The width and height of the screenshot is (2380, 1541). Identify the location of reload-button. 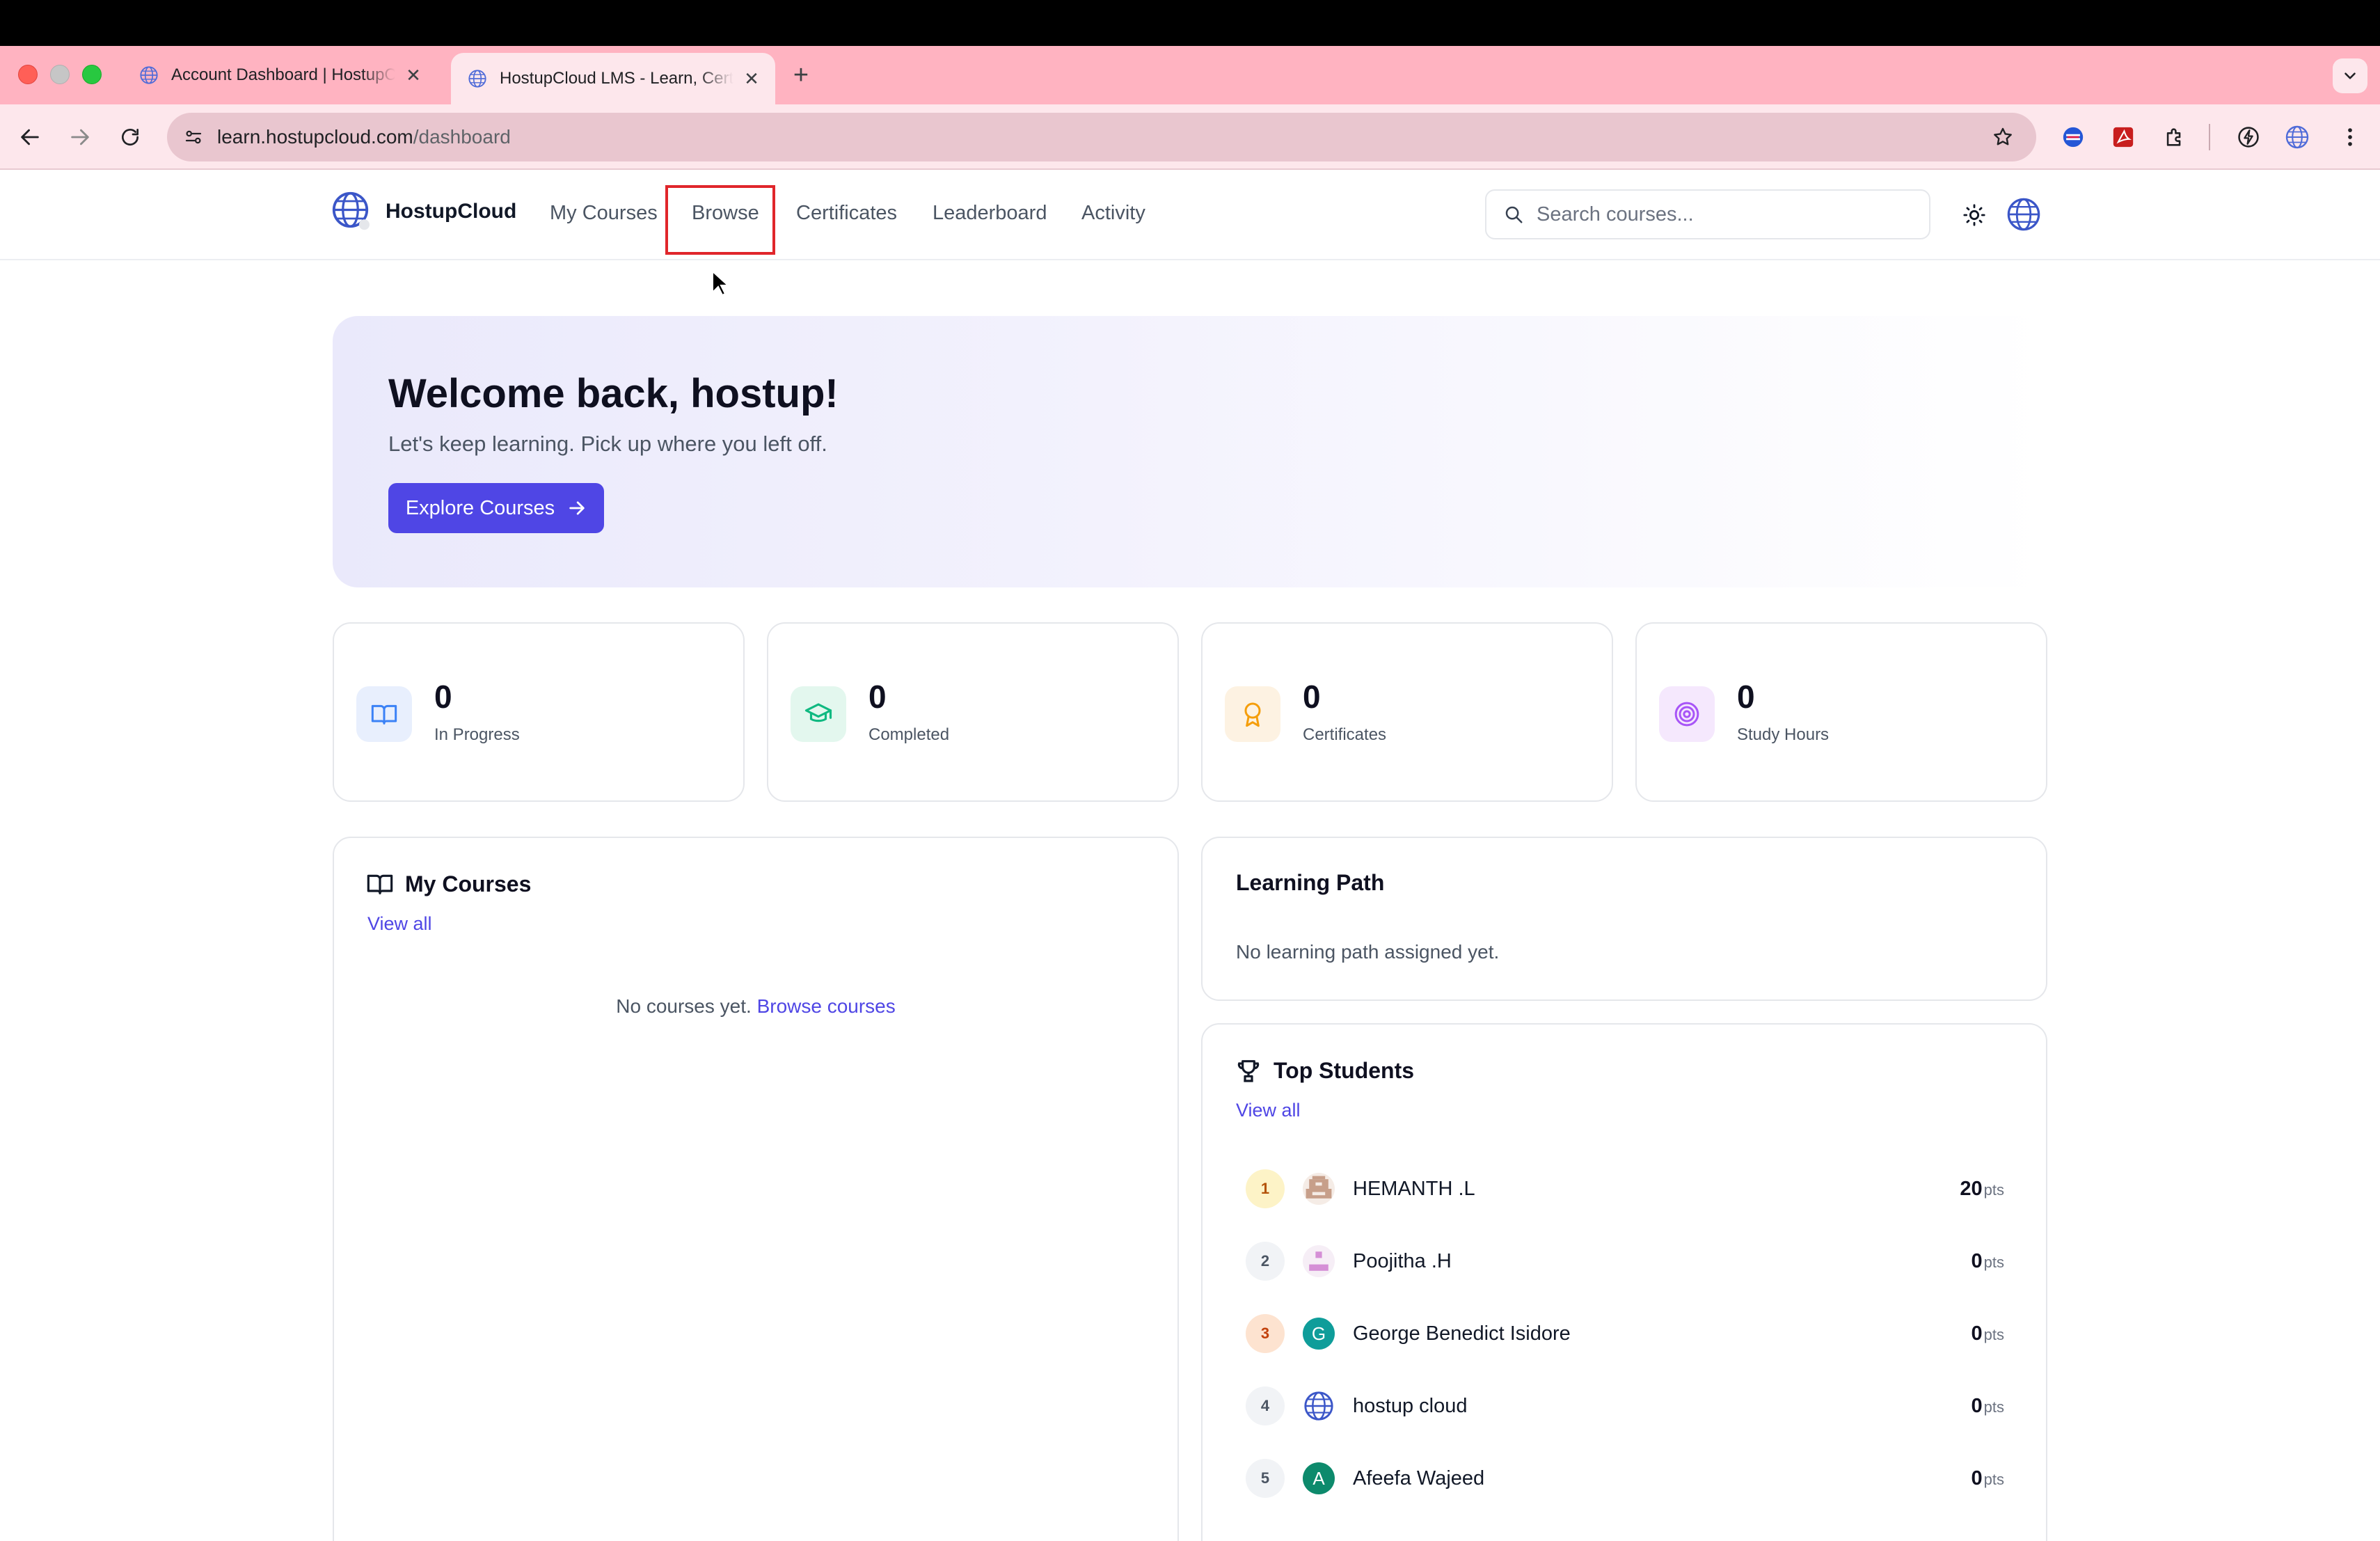
(130, 137).